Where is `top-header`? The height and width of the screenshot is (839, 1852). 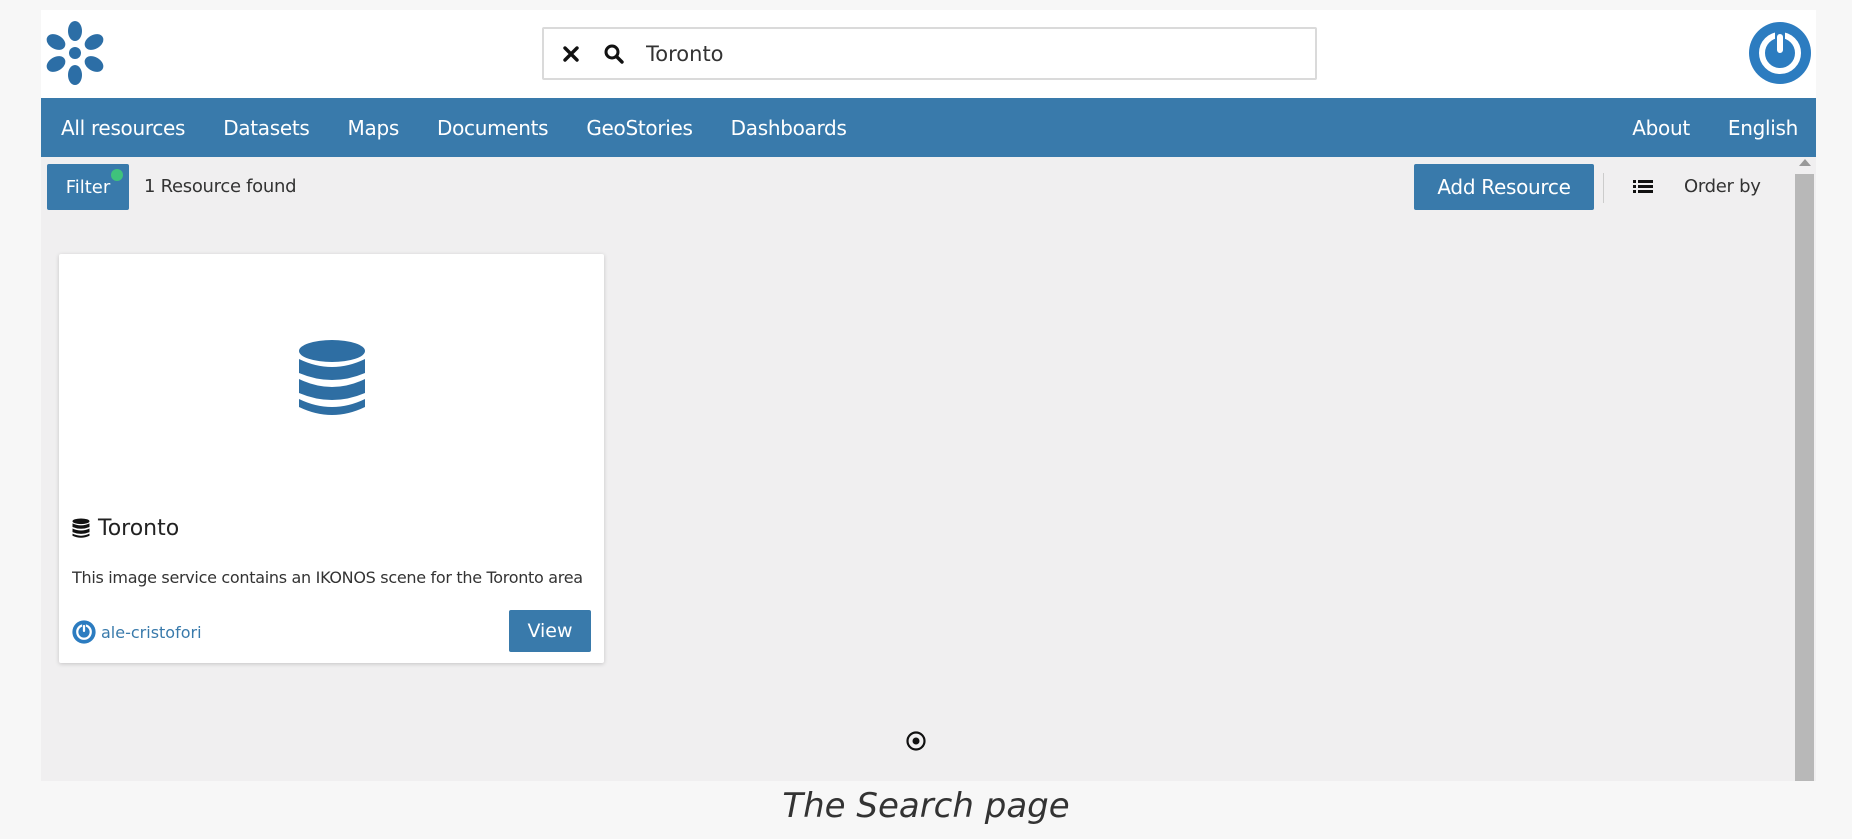 top-header is located at coordinates (928, 54).